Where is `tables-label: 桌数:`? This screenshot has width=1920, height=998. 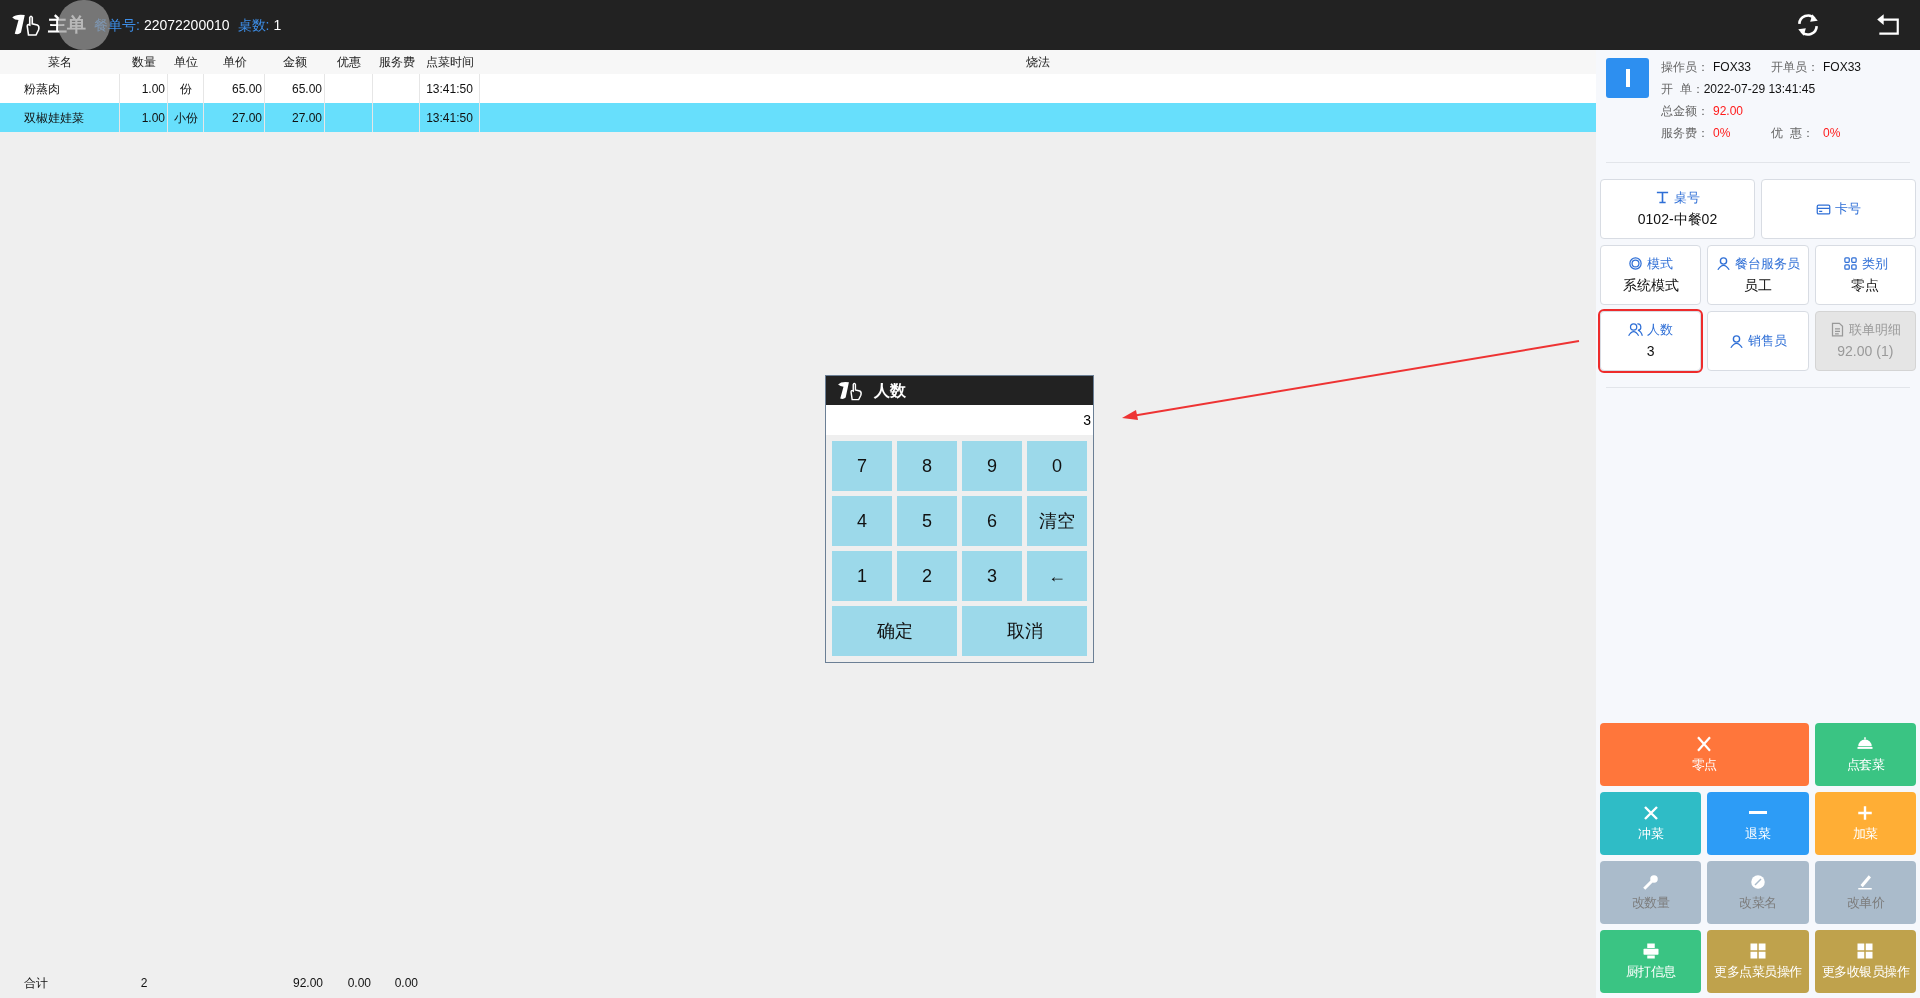
tables-label: 桌数: is located at coordinates (253, 25).